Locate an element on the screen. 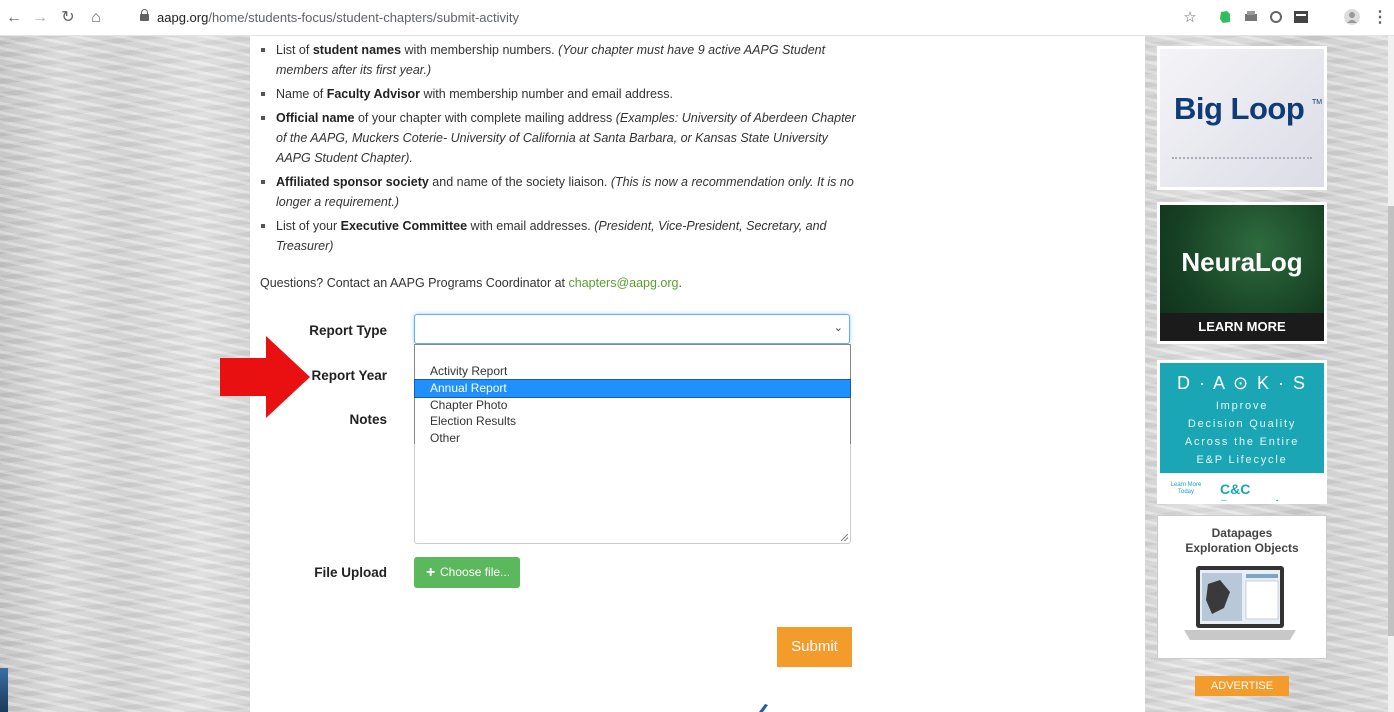  company-name: C&C Reservoirs is located at coordinates (1256, 491).